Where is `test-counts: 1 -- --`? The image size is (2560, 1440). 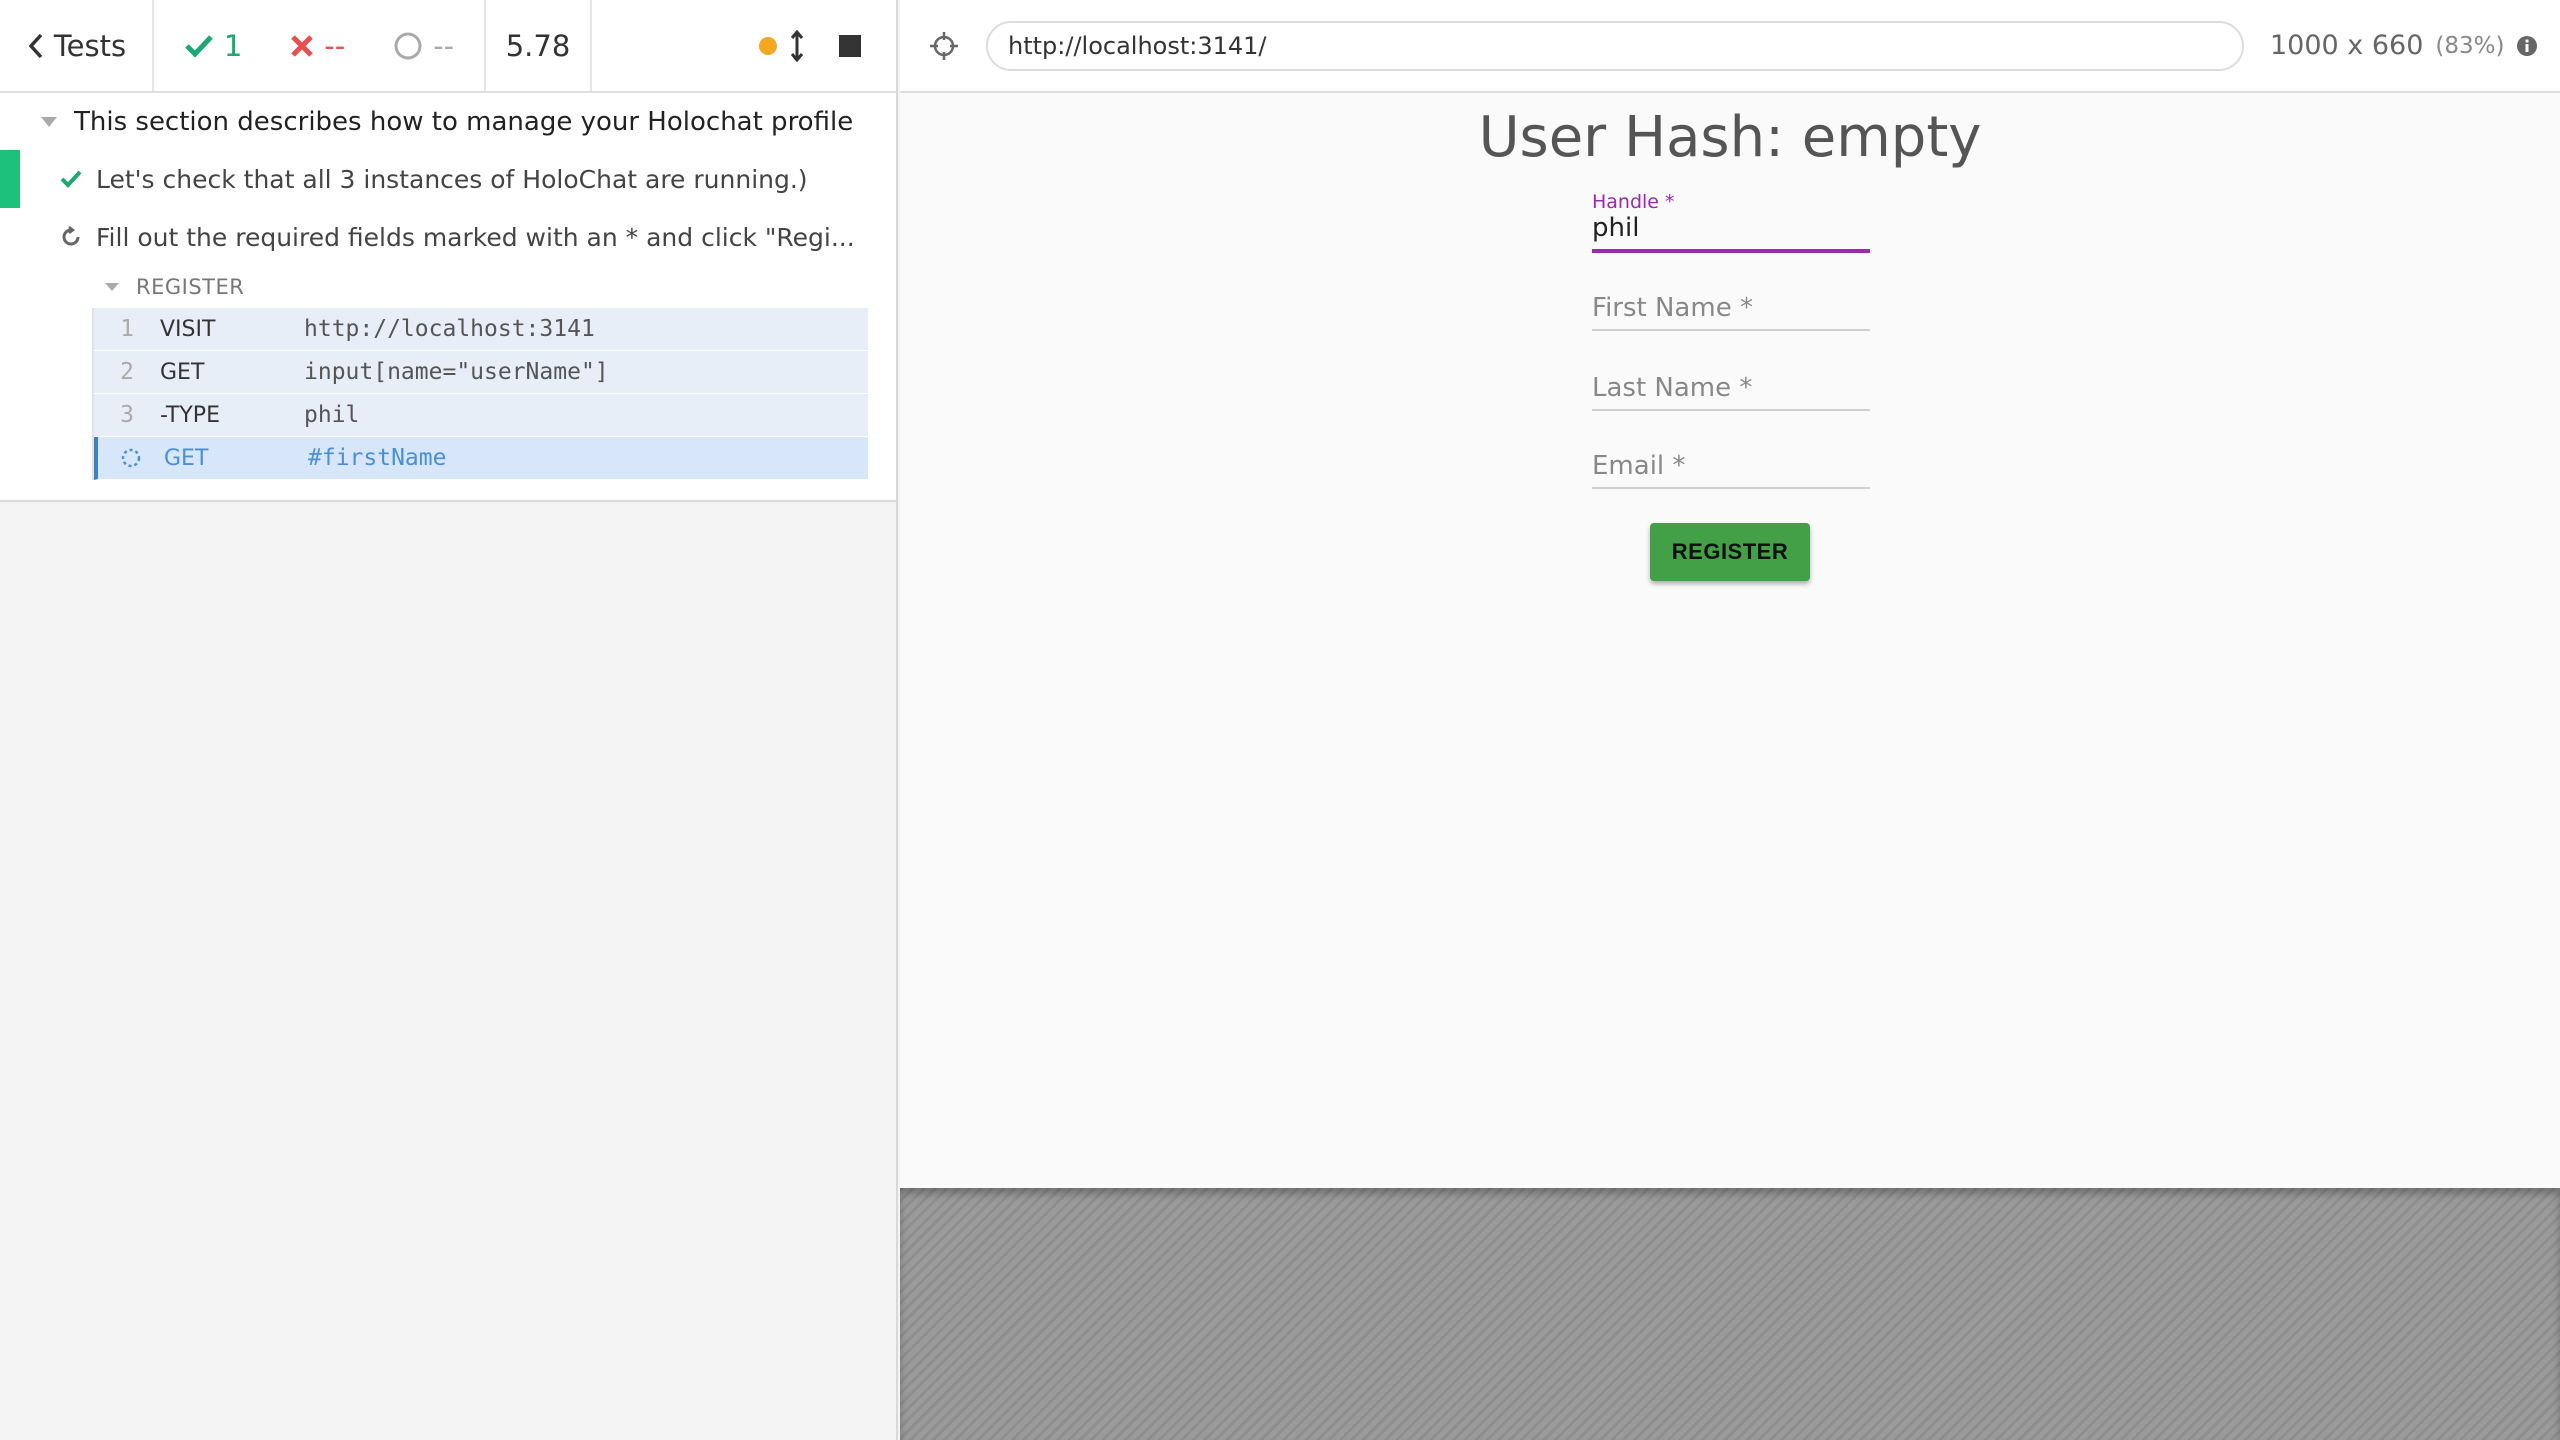 test-counts: 1 -- -- is located at coordinates (320, 45).